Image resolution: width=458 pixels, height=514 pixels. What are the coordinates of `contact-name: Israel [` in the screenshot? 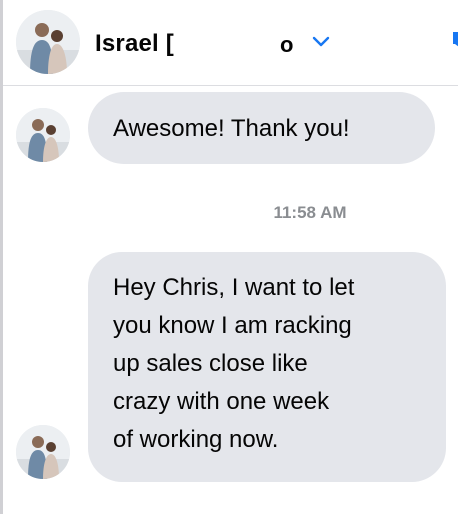 It's located at (134, 44).